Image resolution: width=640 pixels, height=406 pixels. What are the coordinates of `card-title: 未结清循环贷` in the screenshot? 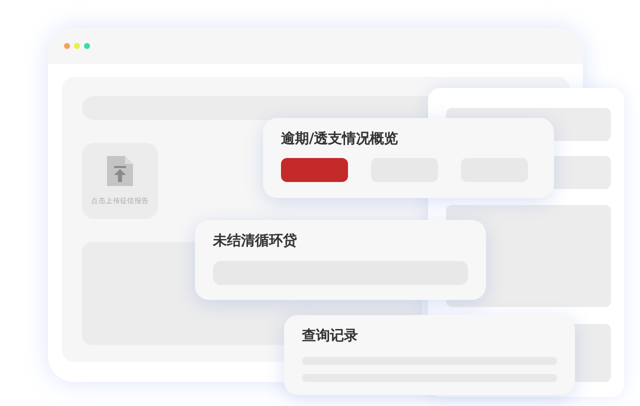 It's located at (255, 241).